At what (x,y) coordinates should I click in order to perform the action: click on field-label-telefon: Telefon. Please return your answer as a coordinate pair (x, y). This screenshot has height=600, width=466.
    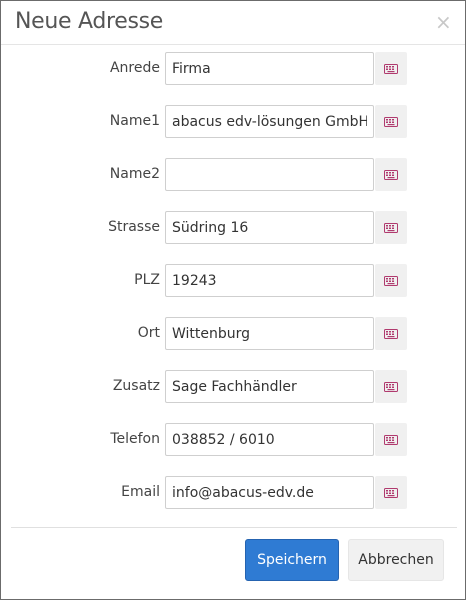
    Looking at the image, I should click on (135, 439).